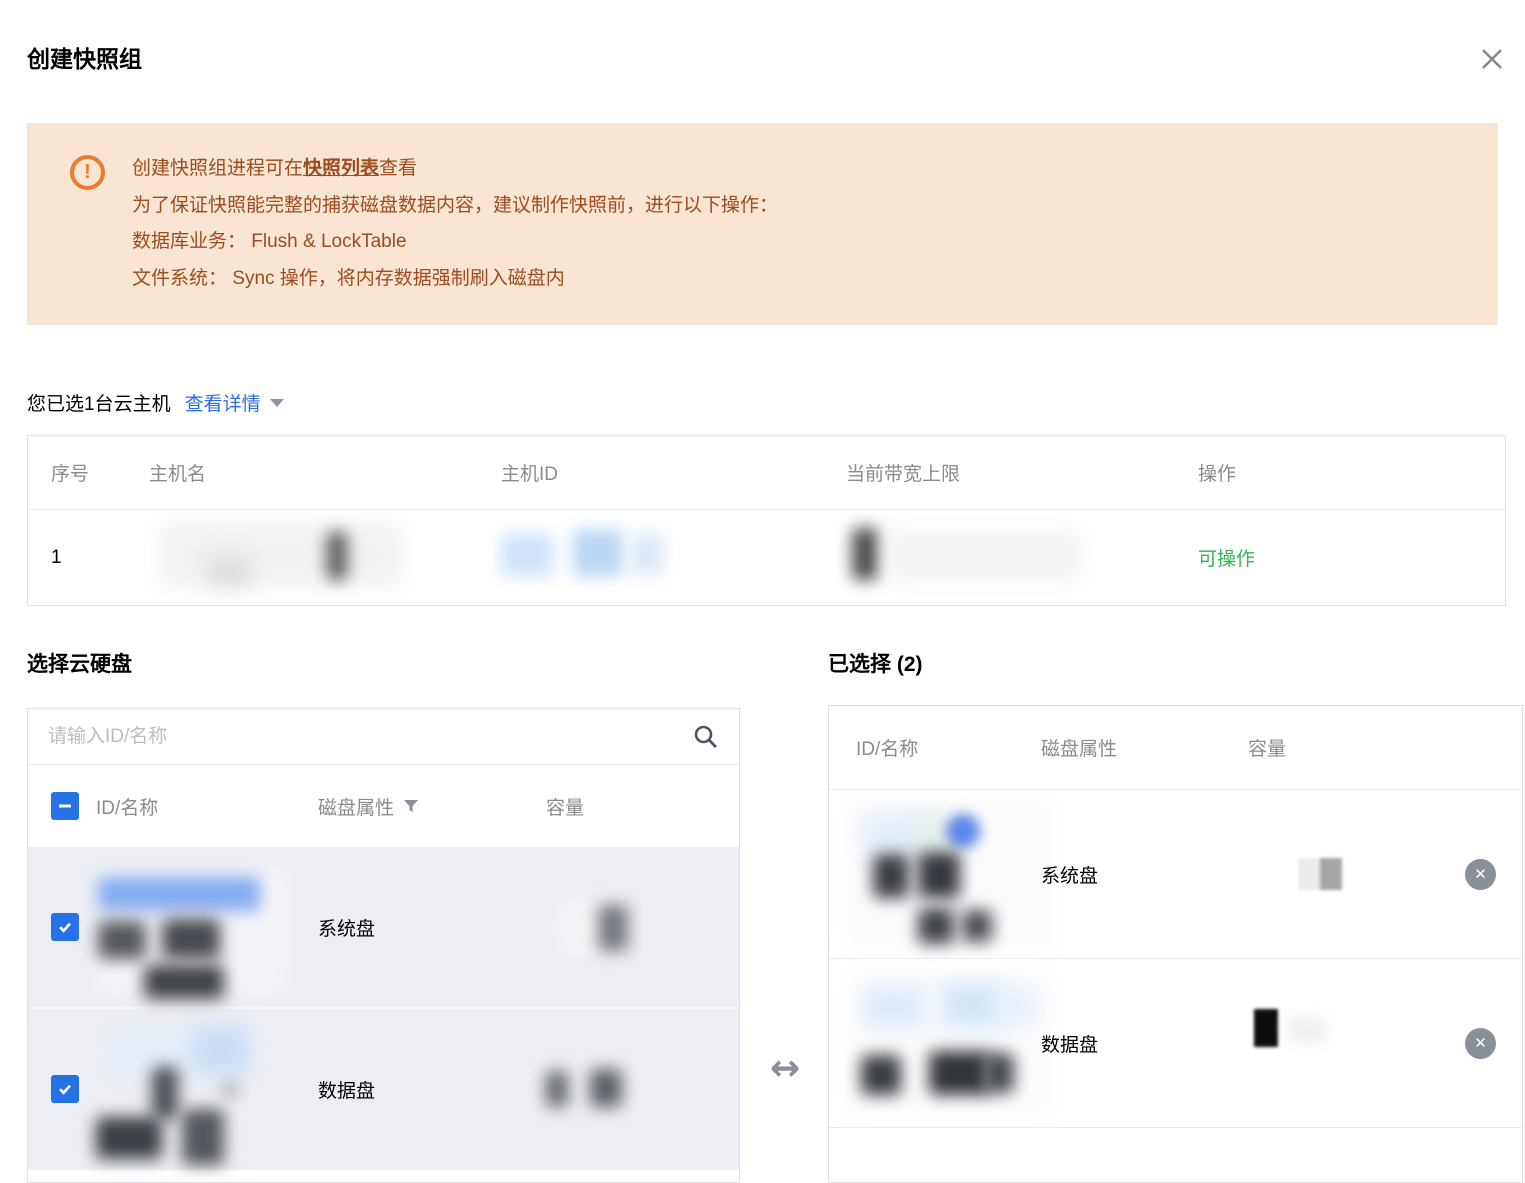  What do you see at coordinates (411, 806) in the screenshot?
I see `filter-icon` at bounding box center [411, 806].